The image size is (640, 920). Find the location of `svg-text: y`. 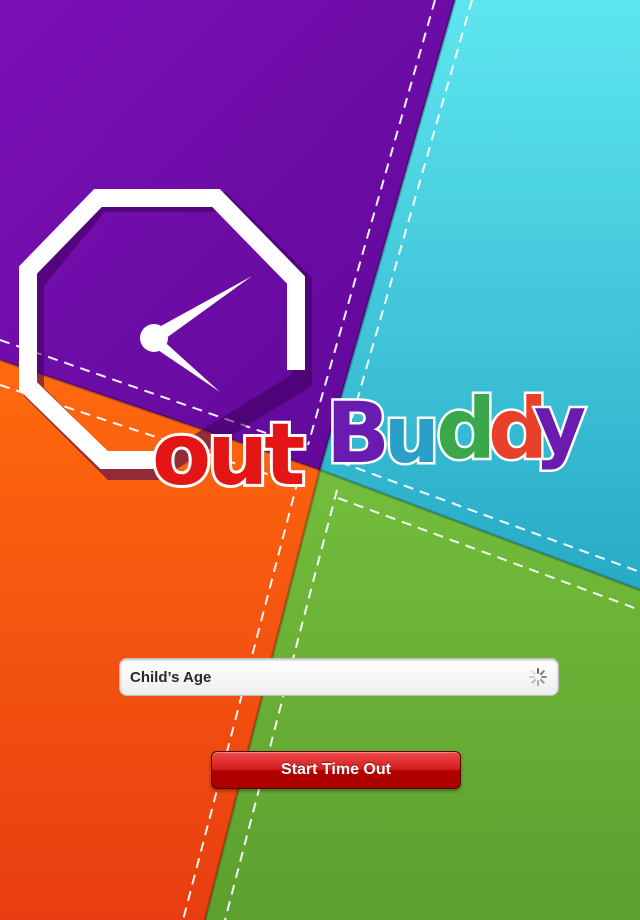

svg-text: y is located at coordinates (560, 424).